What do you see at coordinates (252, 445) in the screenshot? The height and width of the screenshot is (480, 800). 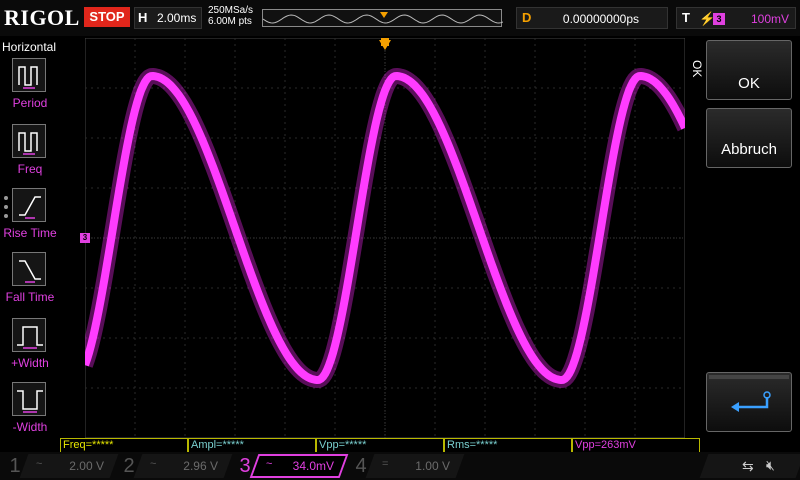 I see `measurement-ampl: Ampl=*****` at bounding box center [252, 445].